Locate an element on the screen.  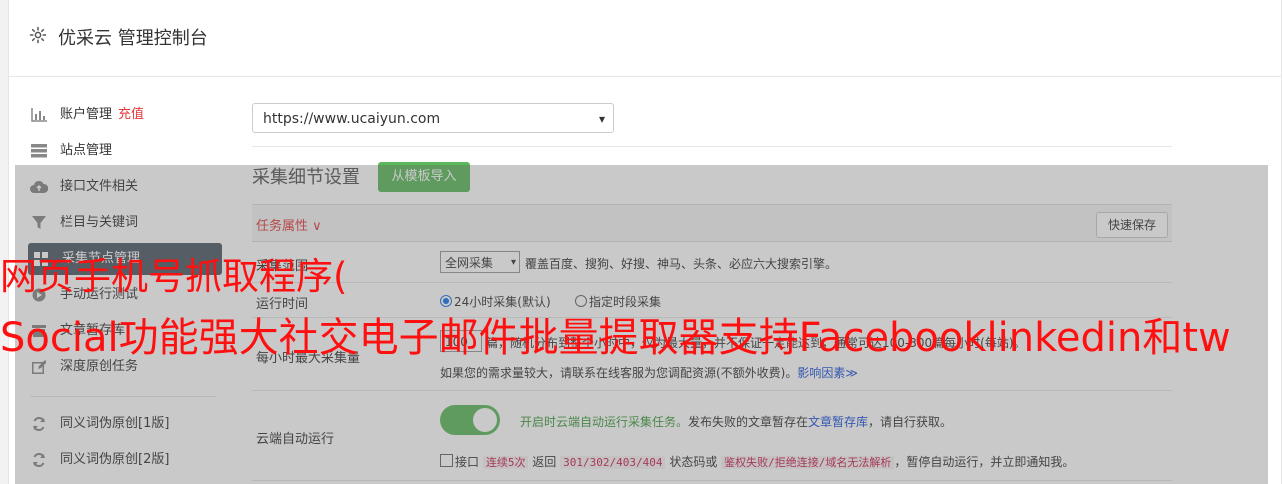
site-select: https://www.ucaiyun.com ▾ is located at coordinates (433, 118).